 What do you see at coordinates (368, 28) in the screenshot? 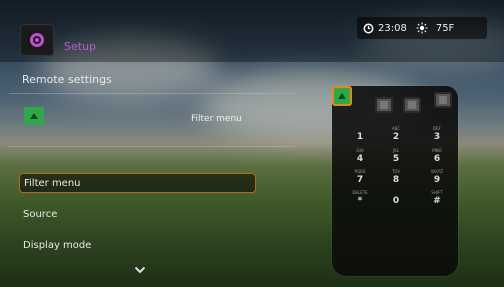
I see `clock-icon` at bounding box center [368, 28].